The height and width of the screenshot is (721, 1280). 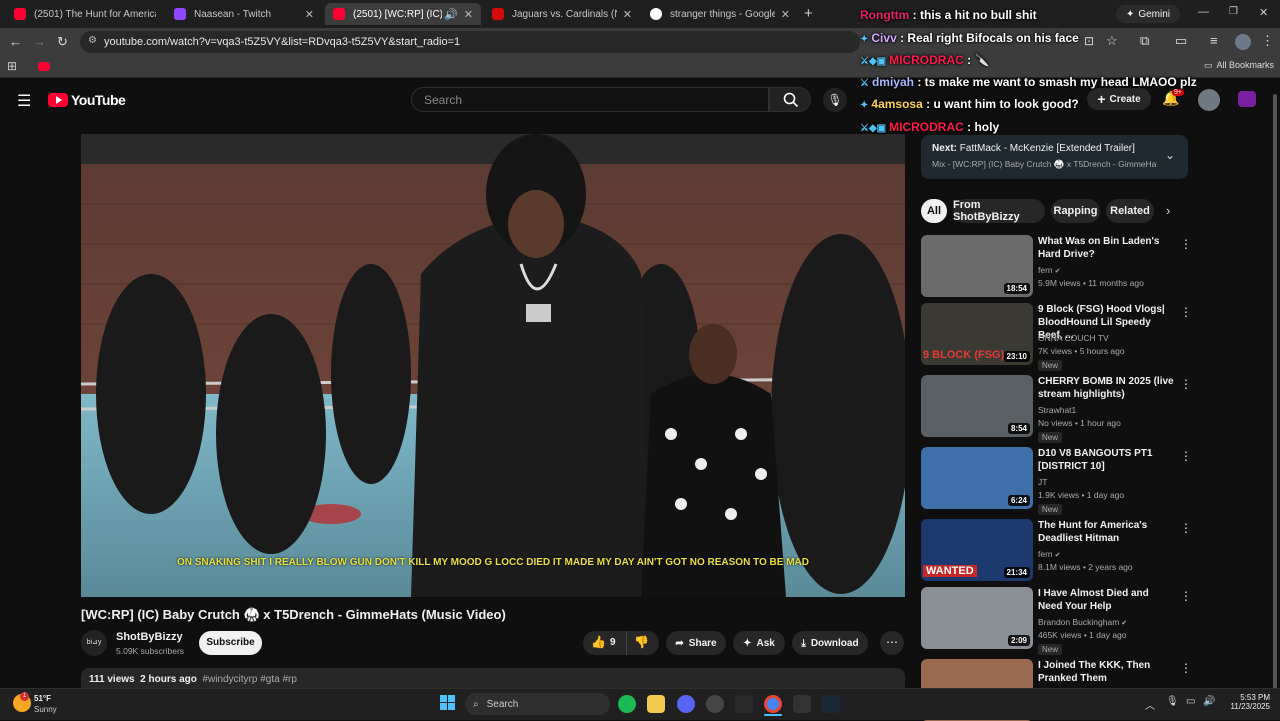 What do you see at coordinates (977, 550) in the screenshot?
I see `related-video-thumbnail: WANTED 21:34` at bounding box center [977, 550].